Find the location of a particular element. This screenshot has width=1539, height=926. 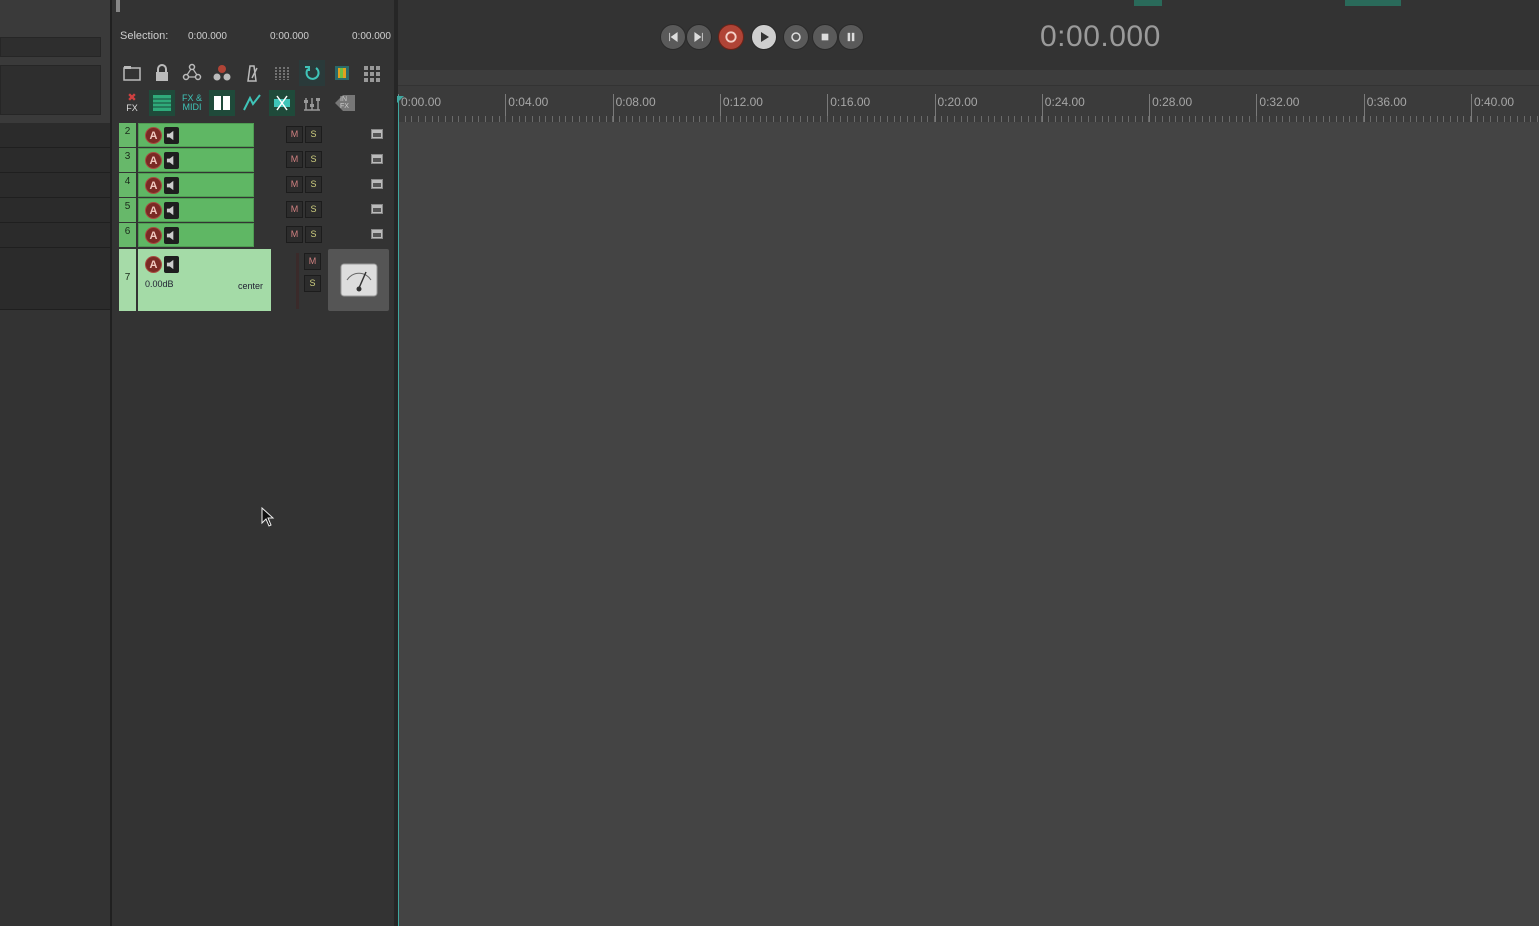

ruler-major-tick is located at coordinates (1150, 108).